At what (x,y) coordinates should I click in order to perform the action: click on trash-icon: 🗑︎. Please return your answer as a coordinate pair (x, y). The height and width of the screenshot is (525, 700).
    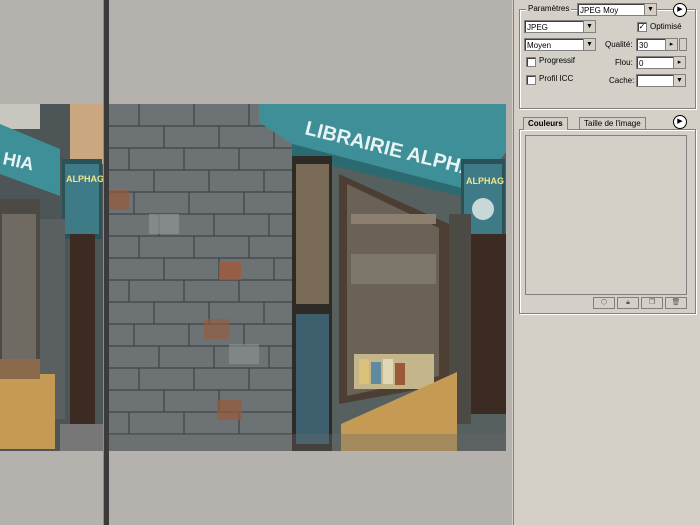
    Looking at the image, I should click on (676, 303).